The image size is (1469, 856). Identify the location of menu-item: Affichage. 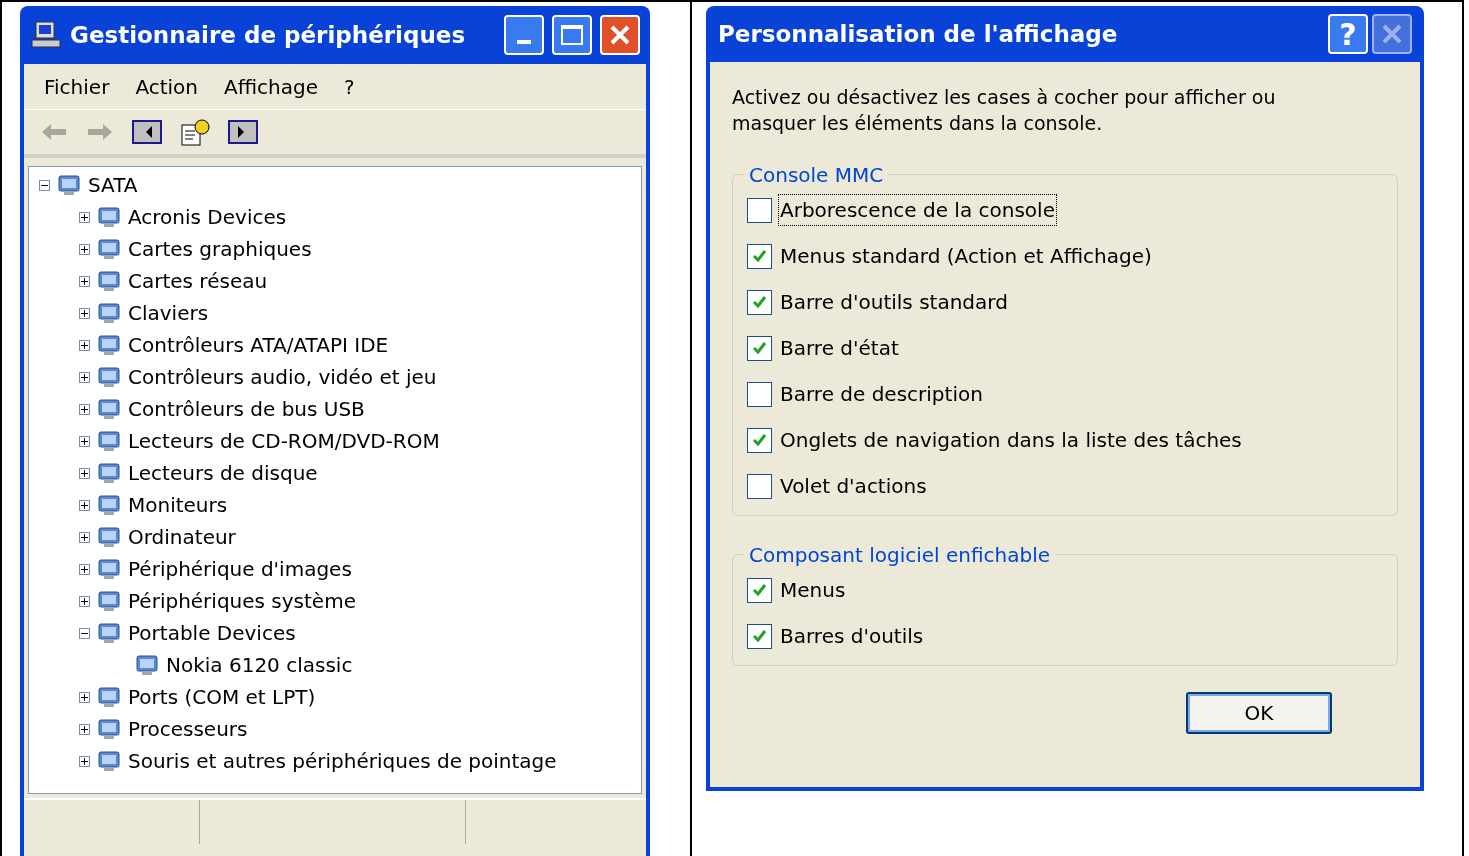
(271, 86).